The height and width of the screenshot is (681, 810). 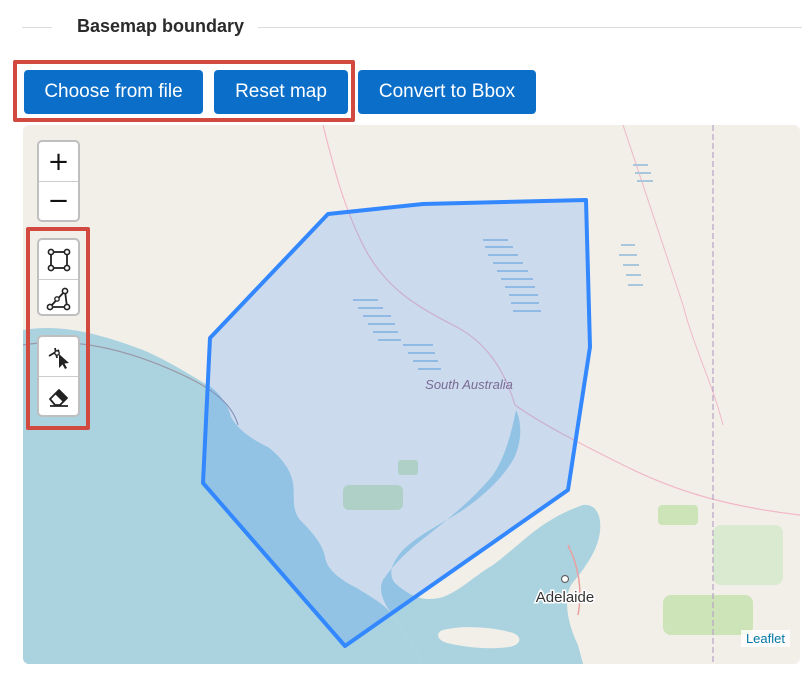 I want to click on zoom-out-button: −, so click(x=58, y=200).